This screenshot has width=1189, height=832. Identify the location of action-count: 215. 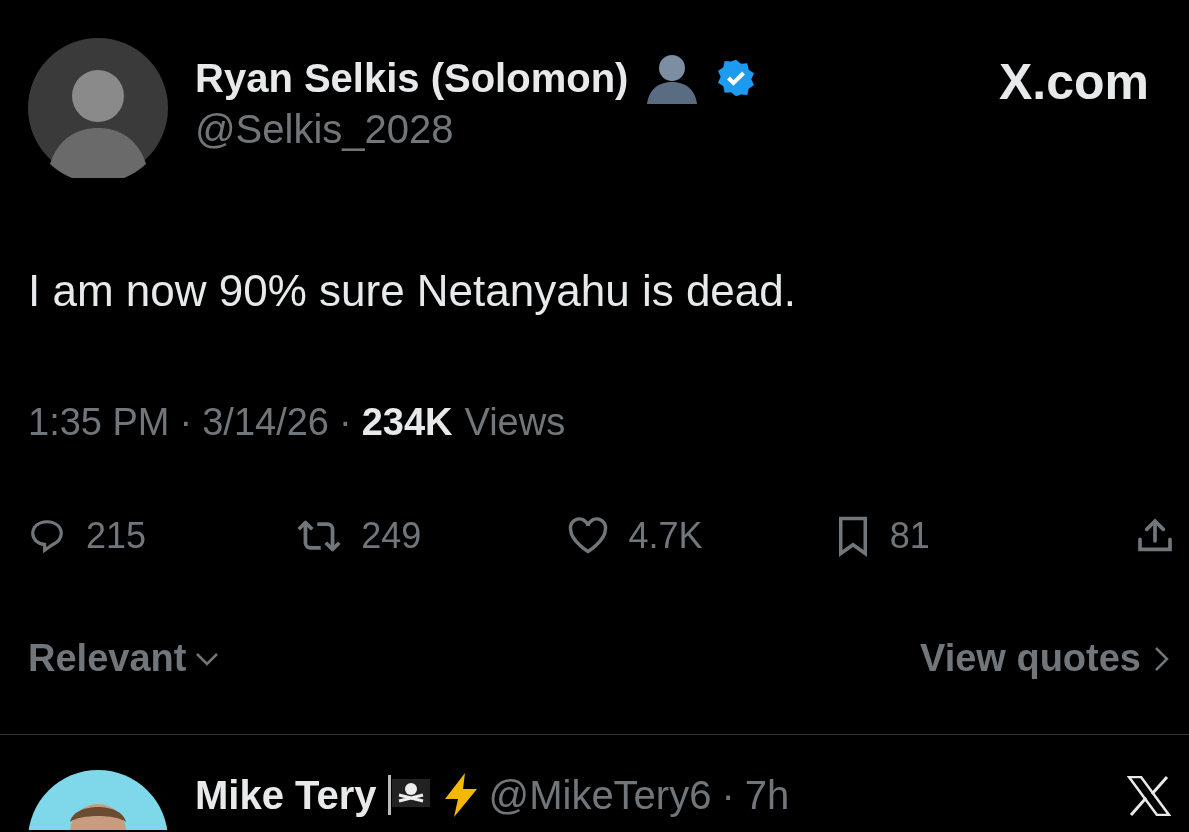
(116, 536).